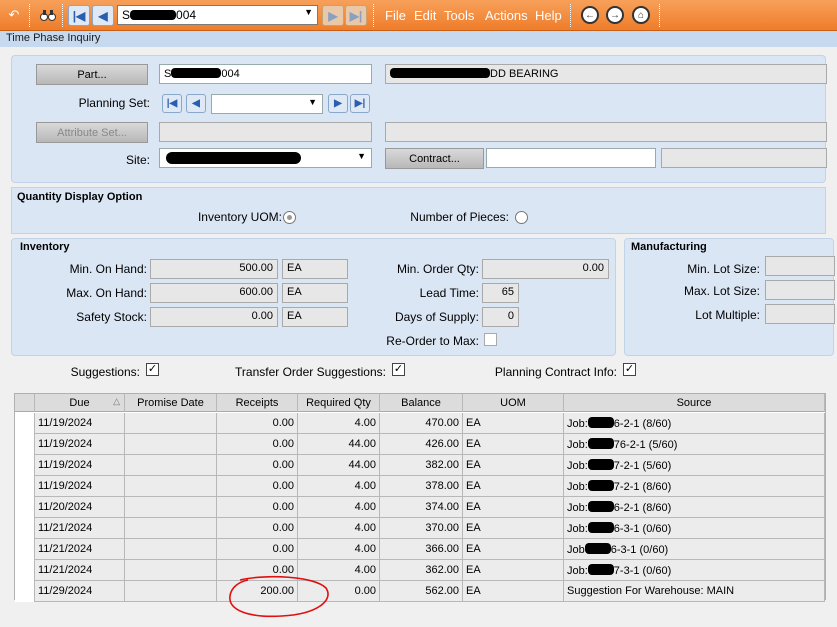  What do you see at coordinates (48, 15) in the screenshot?
I see `binoculars-icon` at bounding box center [48, 15].